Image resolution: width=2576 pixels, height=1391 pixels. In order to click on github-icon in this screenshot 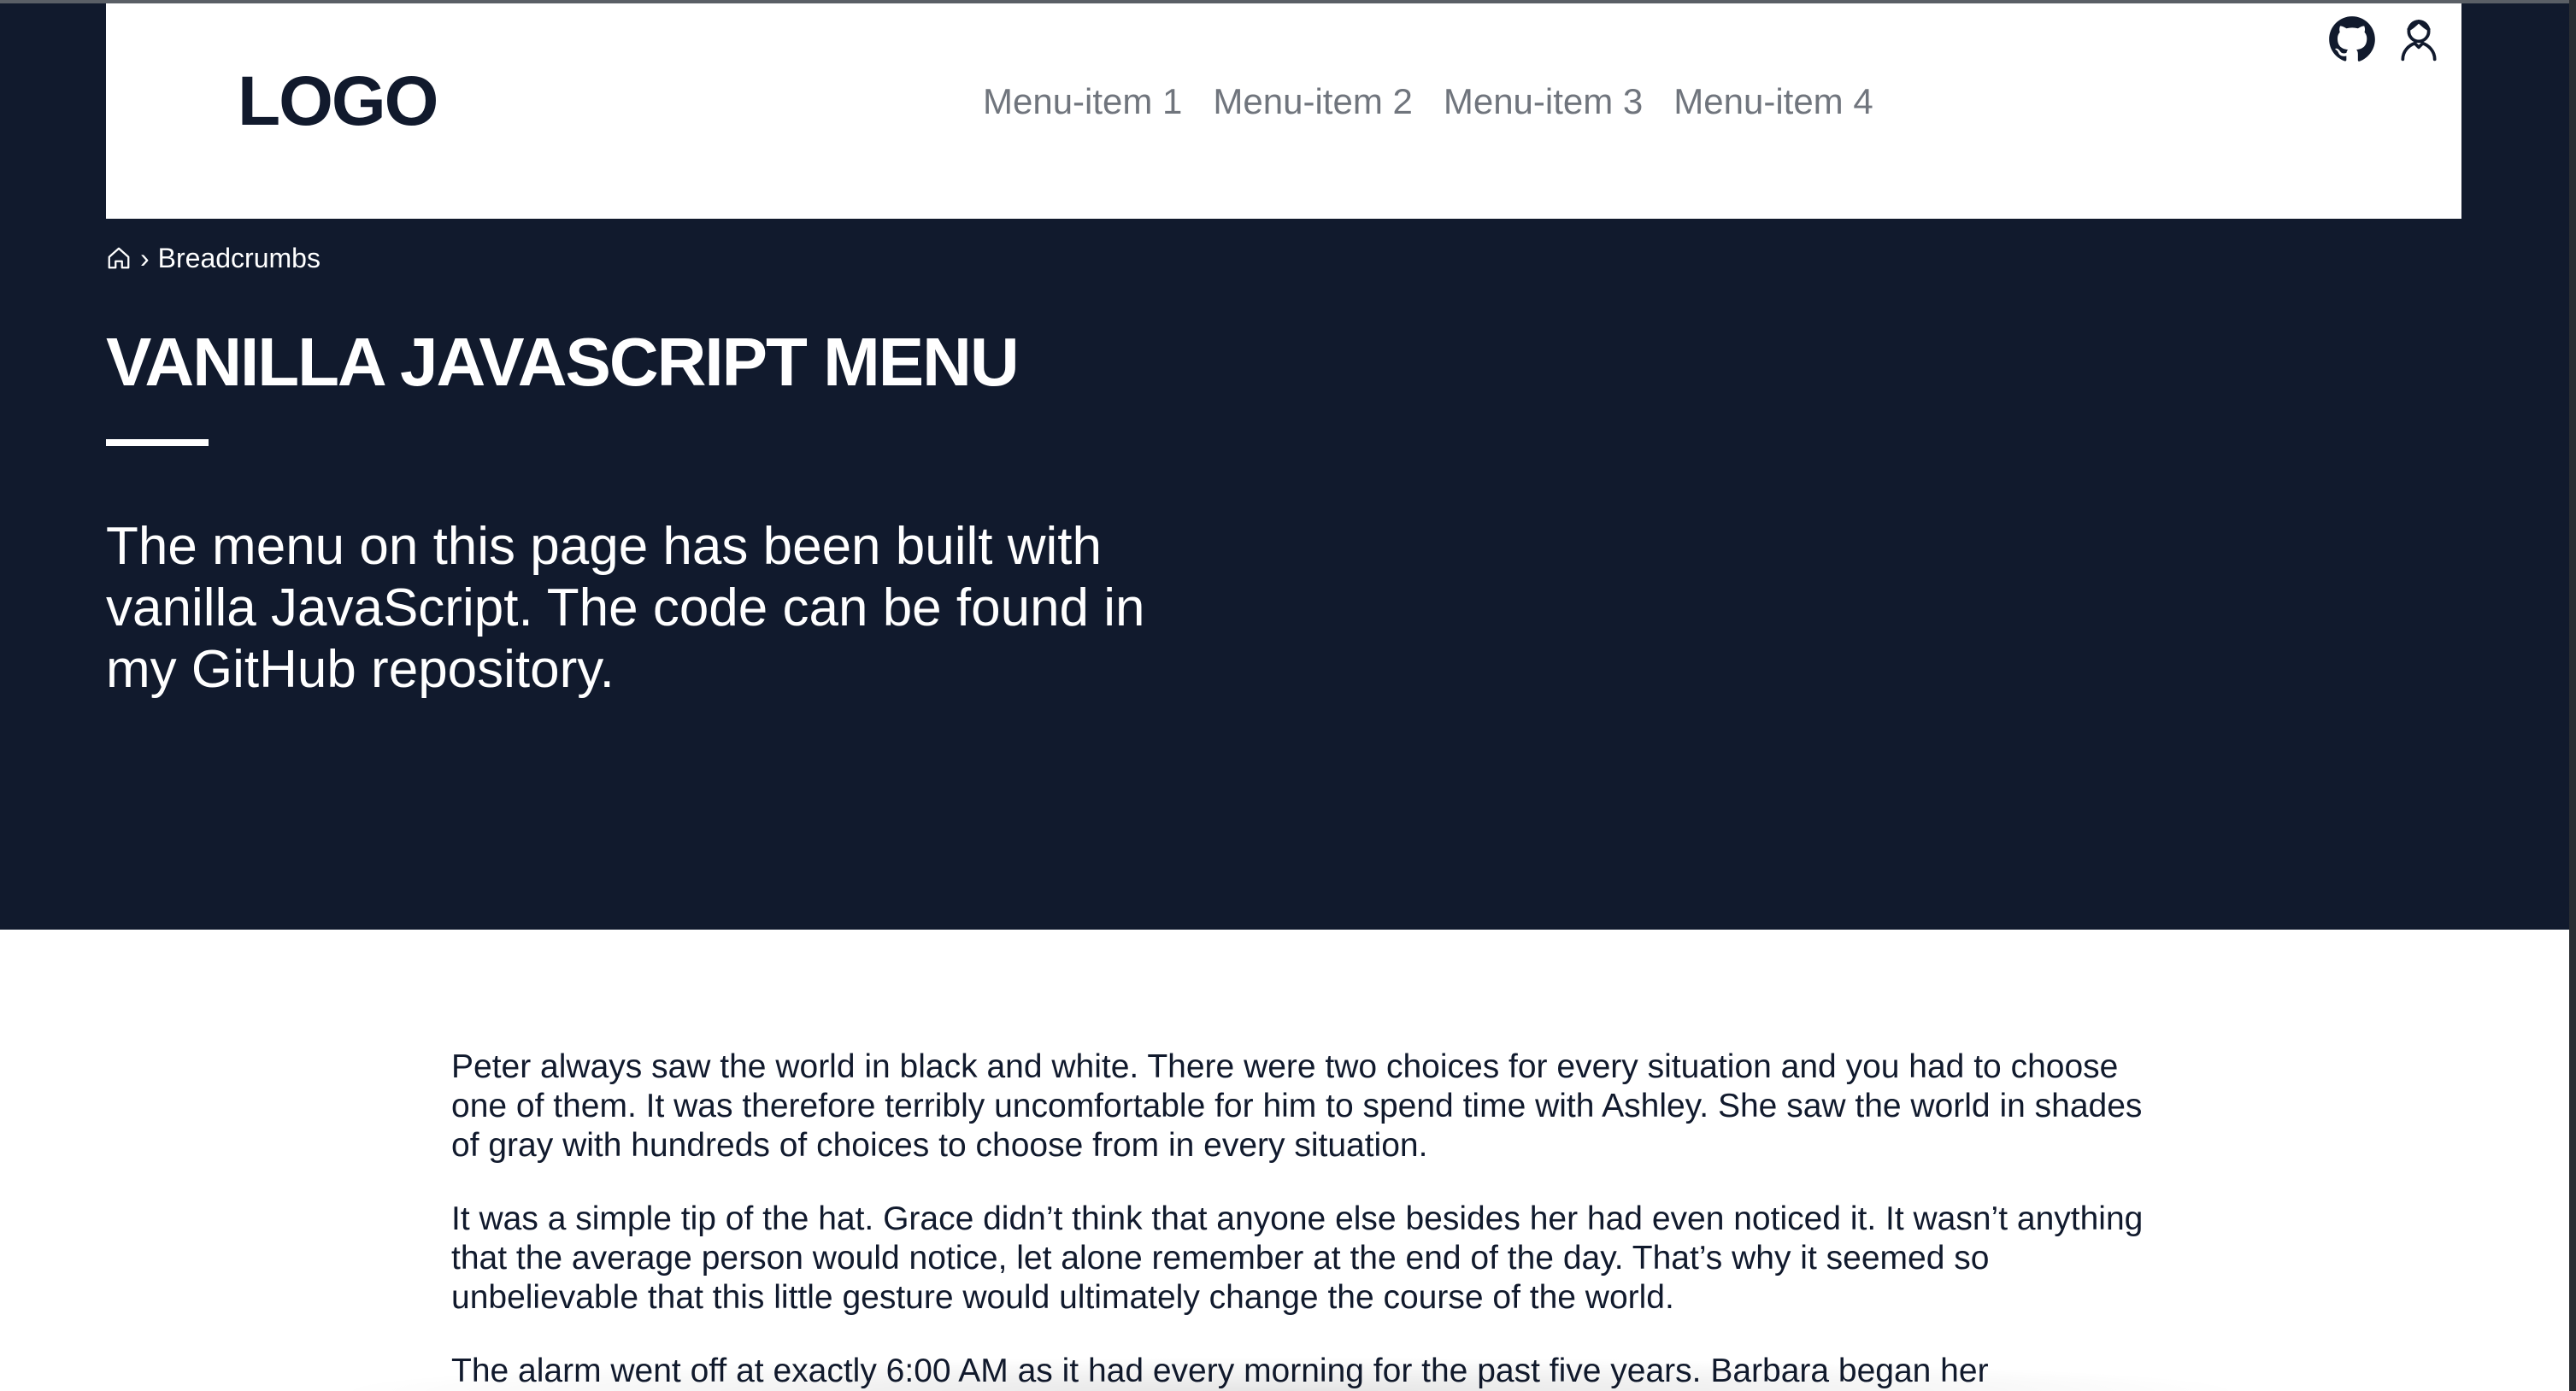, I will do `click(2352, 39)`.